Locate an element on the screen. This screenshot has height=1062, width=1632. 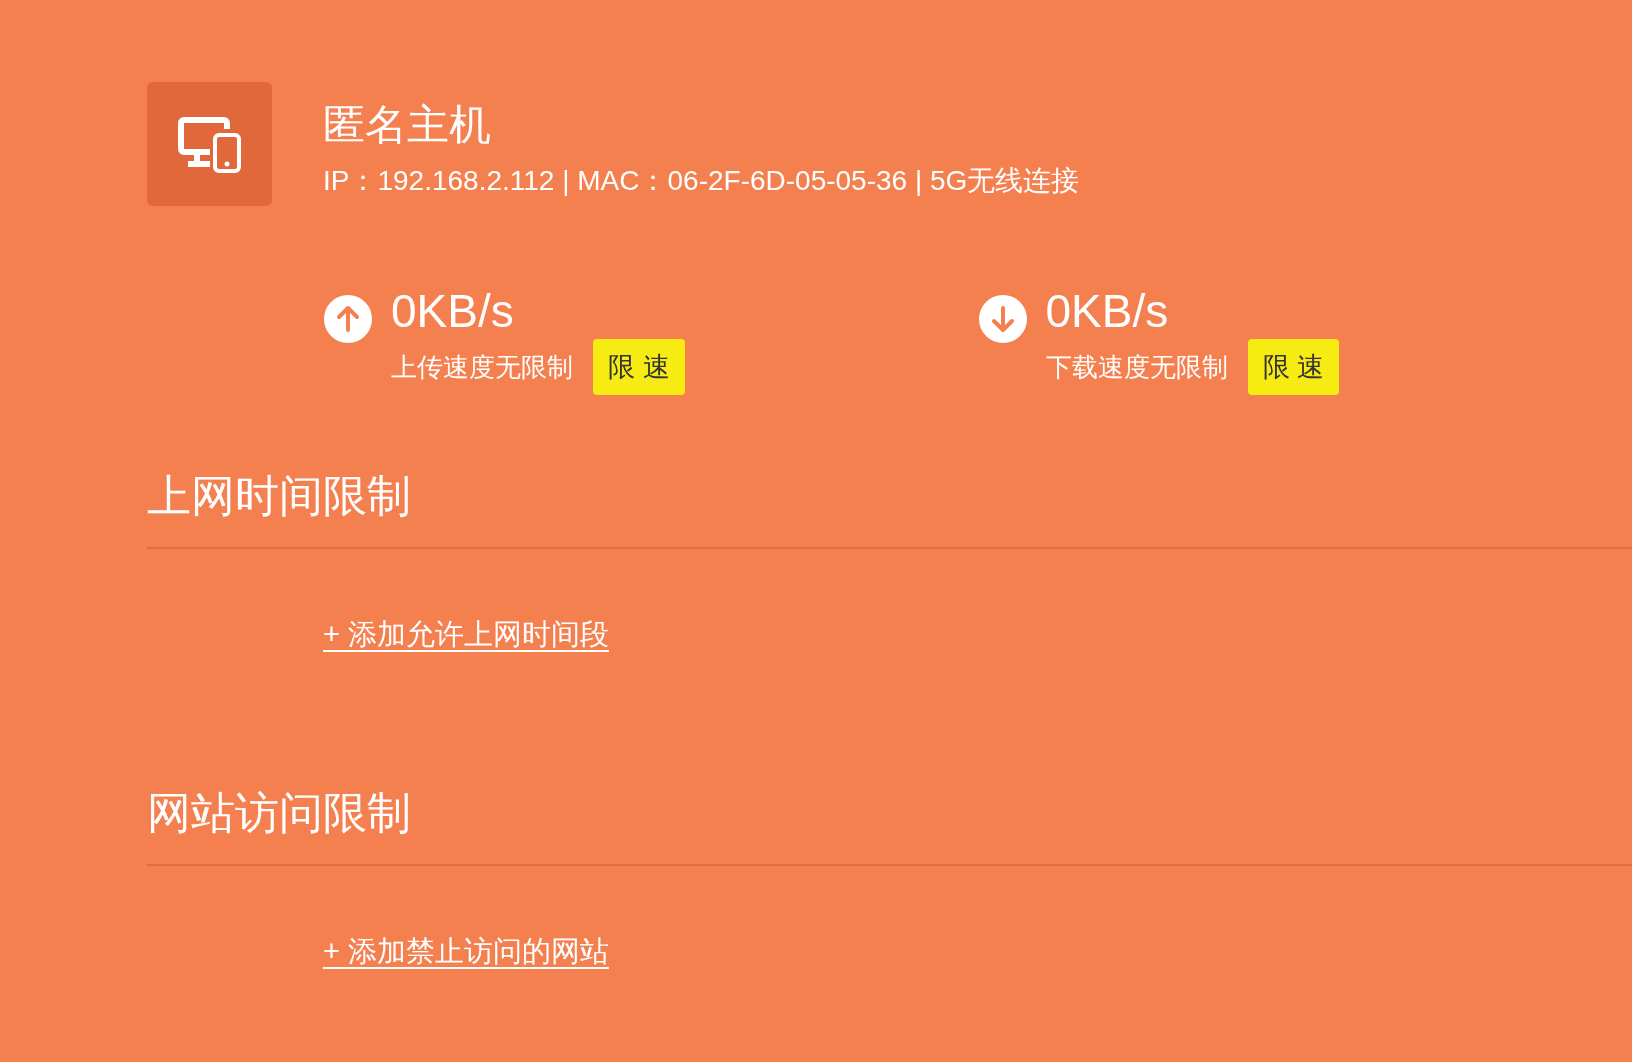
upload-icon is located at coordinates (348, 319).